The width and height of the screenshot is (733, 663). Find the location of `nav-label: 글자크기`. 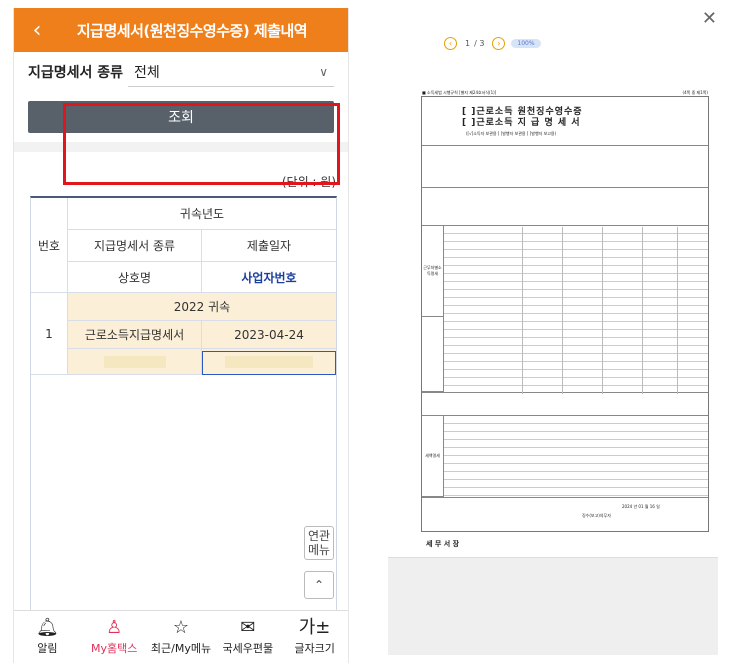

nav-label: 글자크기 is located at coordinates (314, 648).